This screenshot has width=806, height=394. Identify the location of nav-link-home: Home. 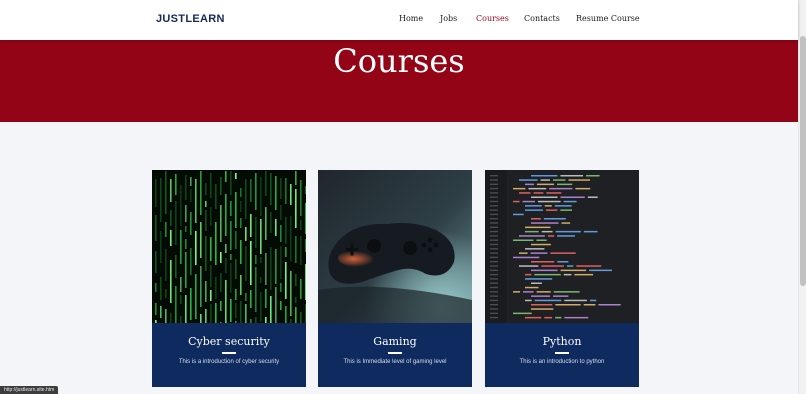
(411, 18).